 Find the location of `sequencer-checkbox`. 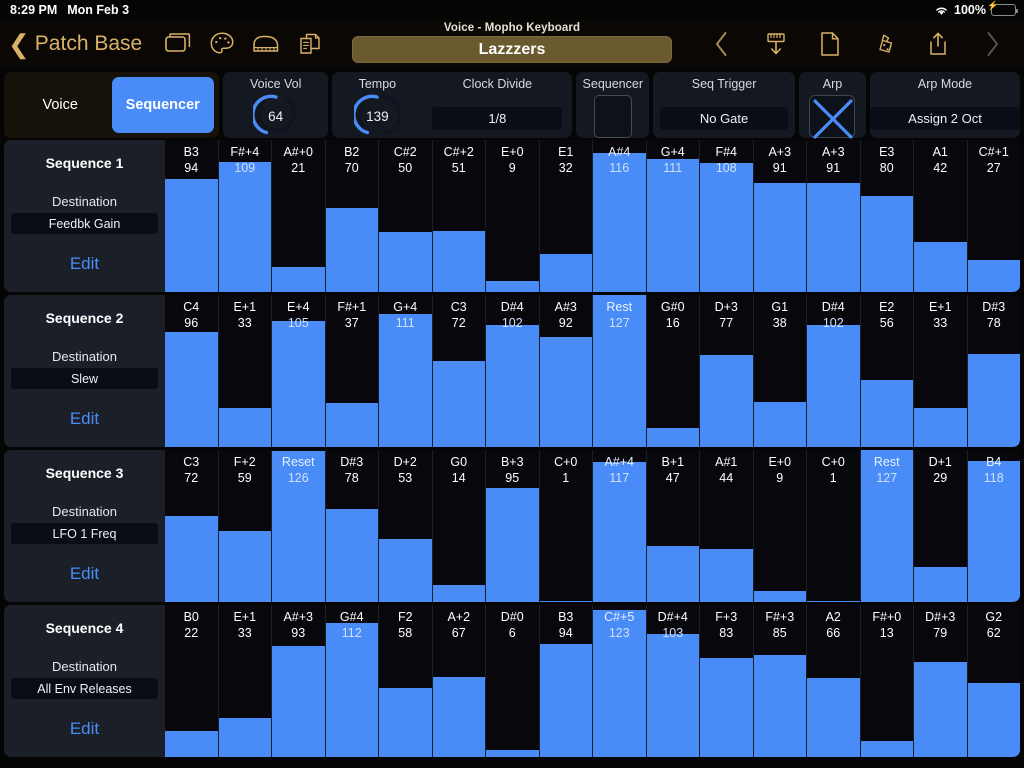

sequencer-checkbox is located at coordinates (612, 116).